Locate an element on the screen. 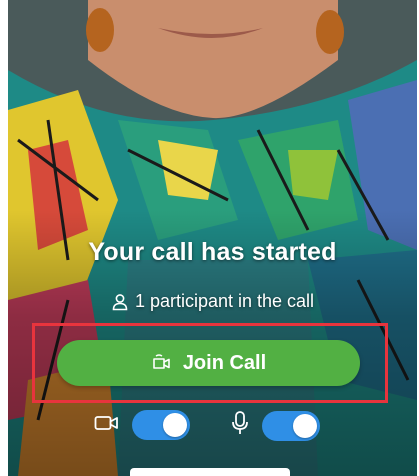 Image resolution: width=419 pixels, height=476 pixels. video-toggle is located at coordinates (161, 425).